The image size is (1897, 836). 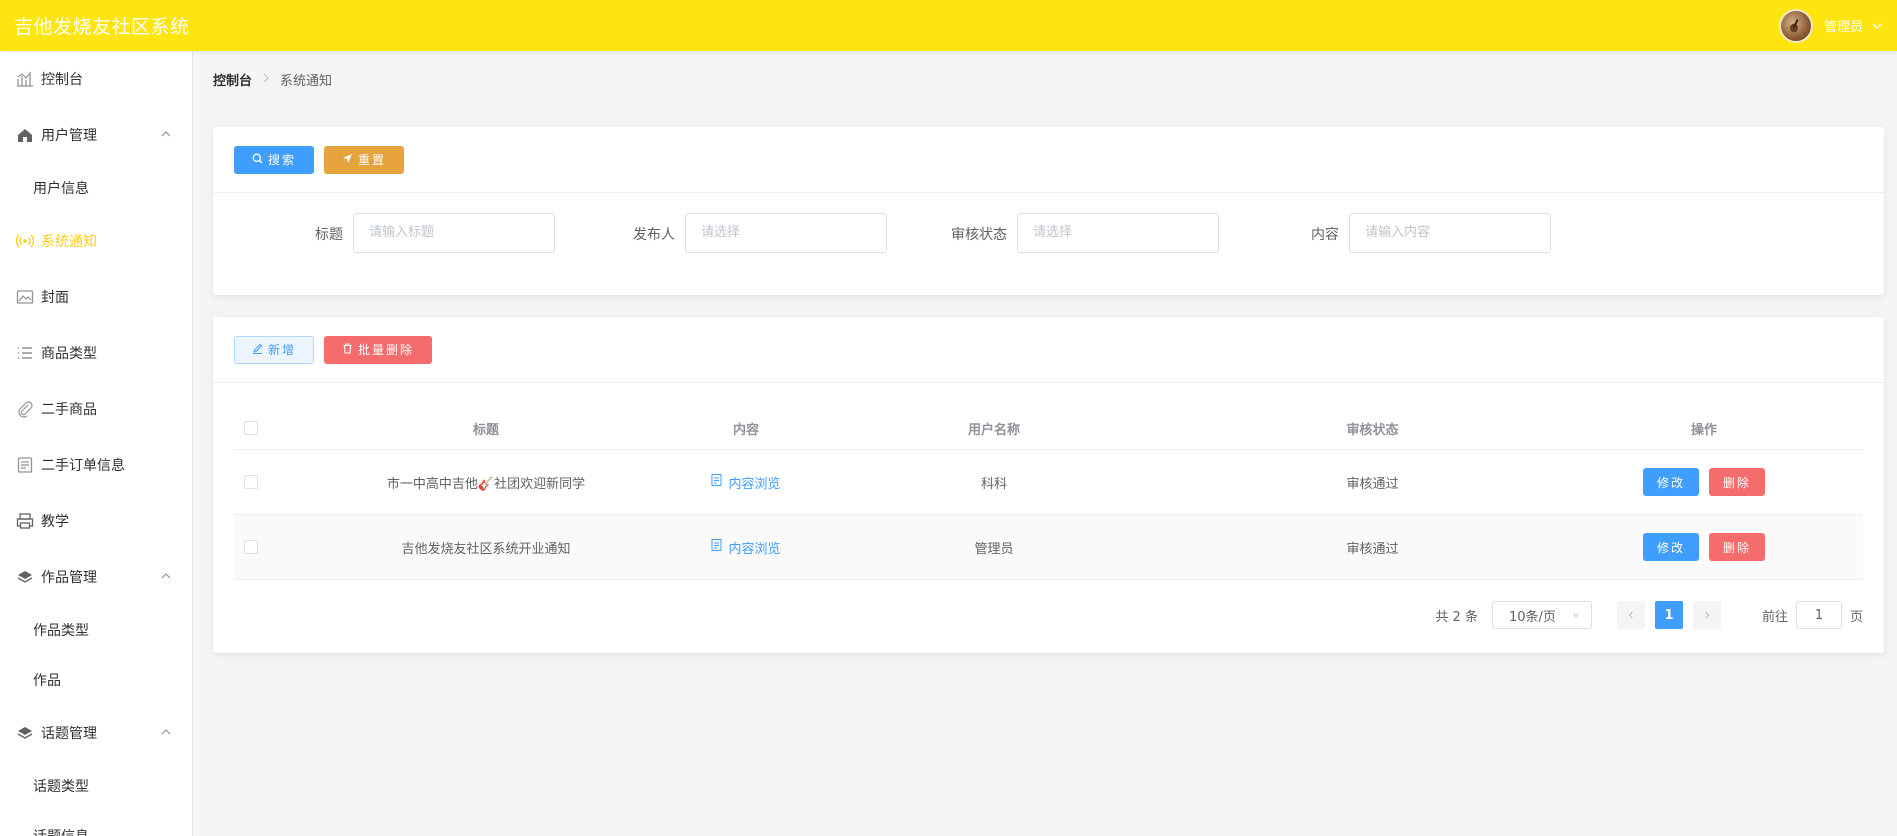 I want to click on column-header-status: 审核状态, so click(x=1372, y=430).